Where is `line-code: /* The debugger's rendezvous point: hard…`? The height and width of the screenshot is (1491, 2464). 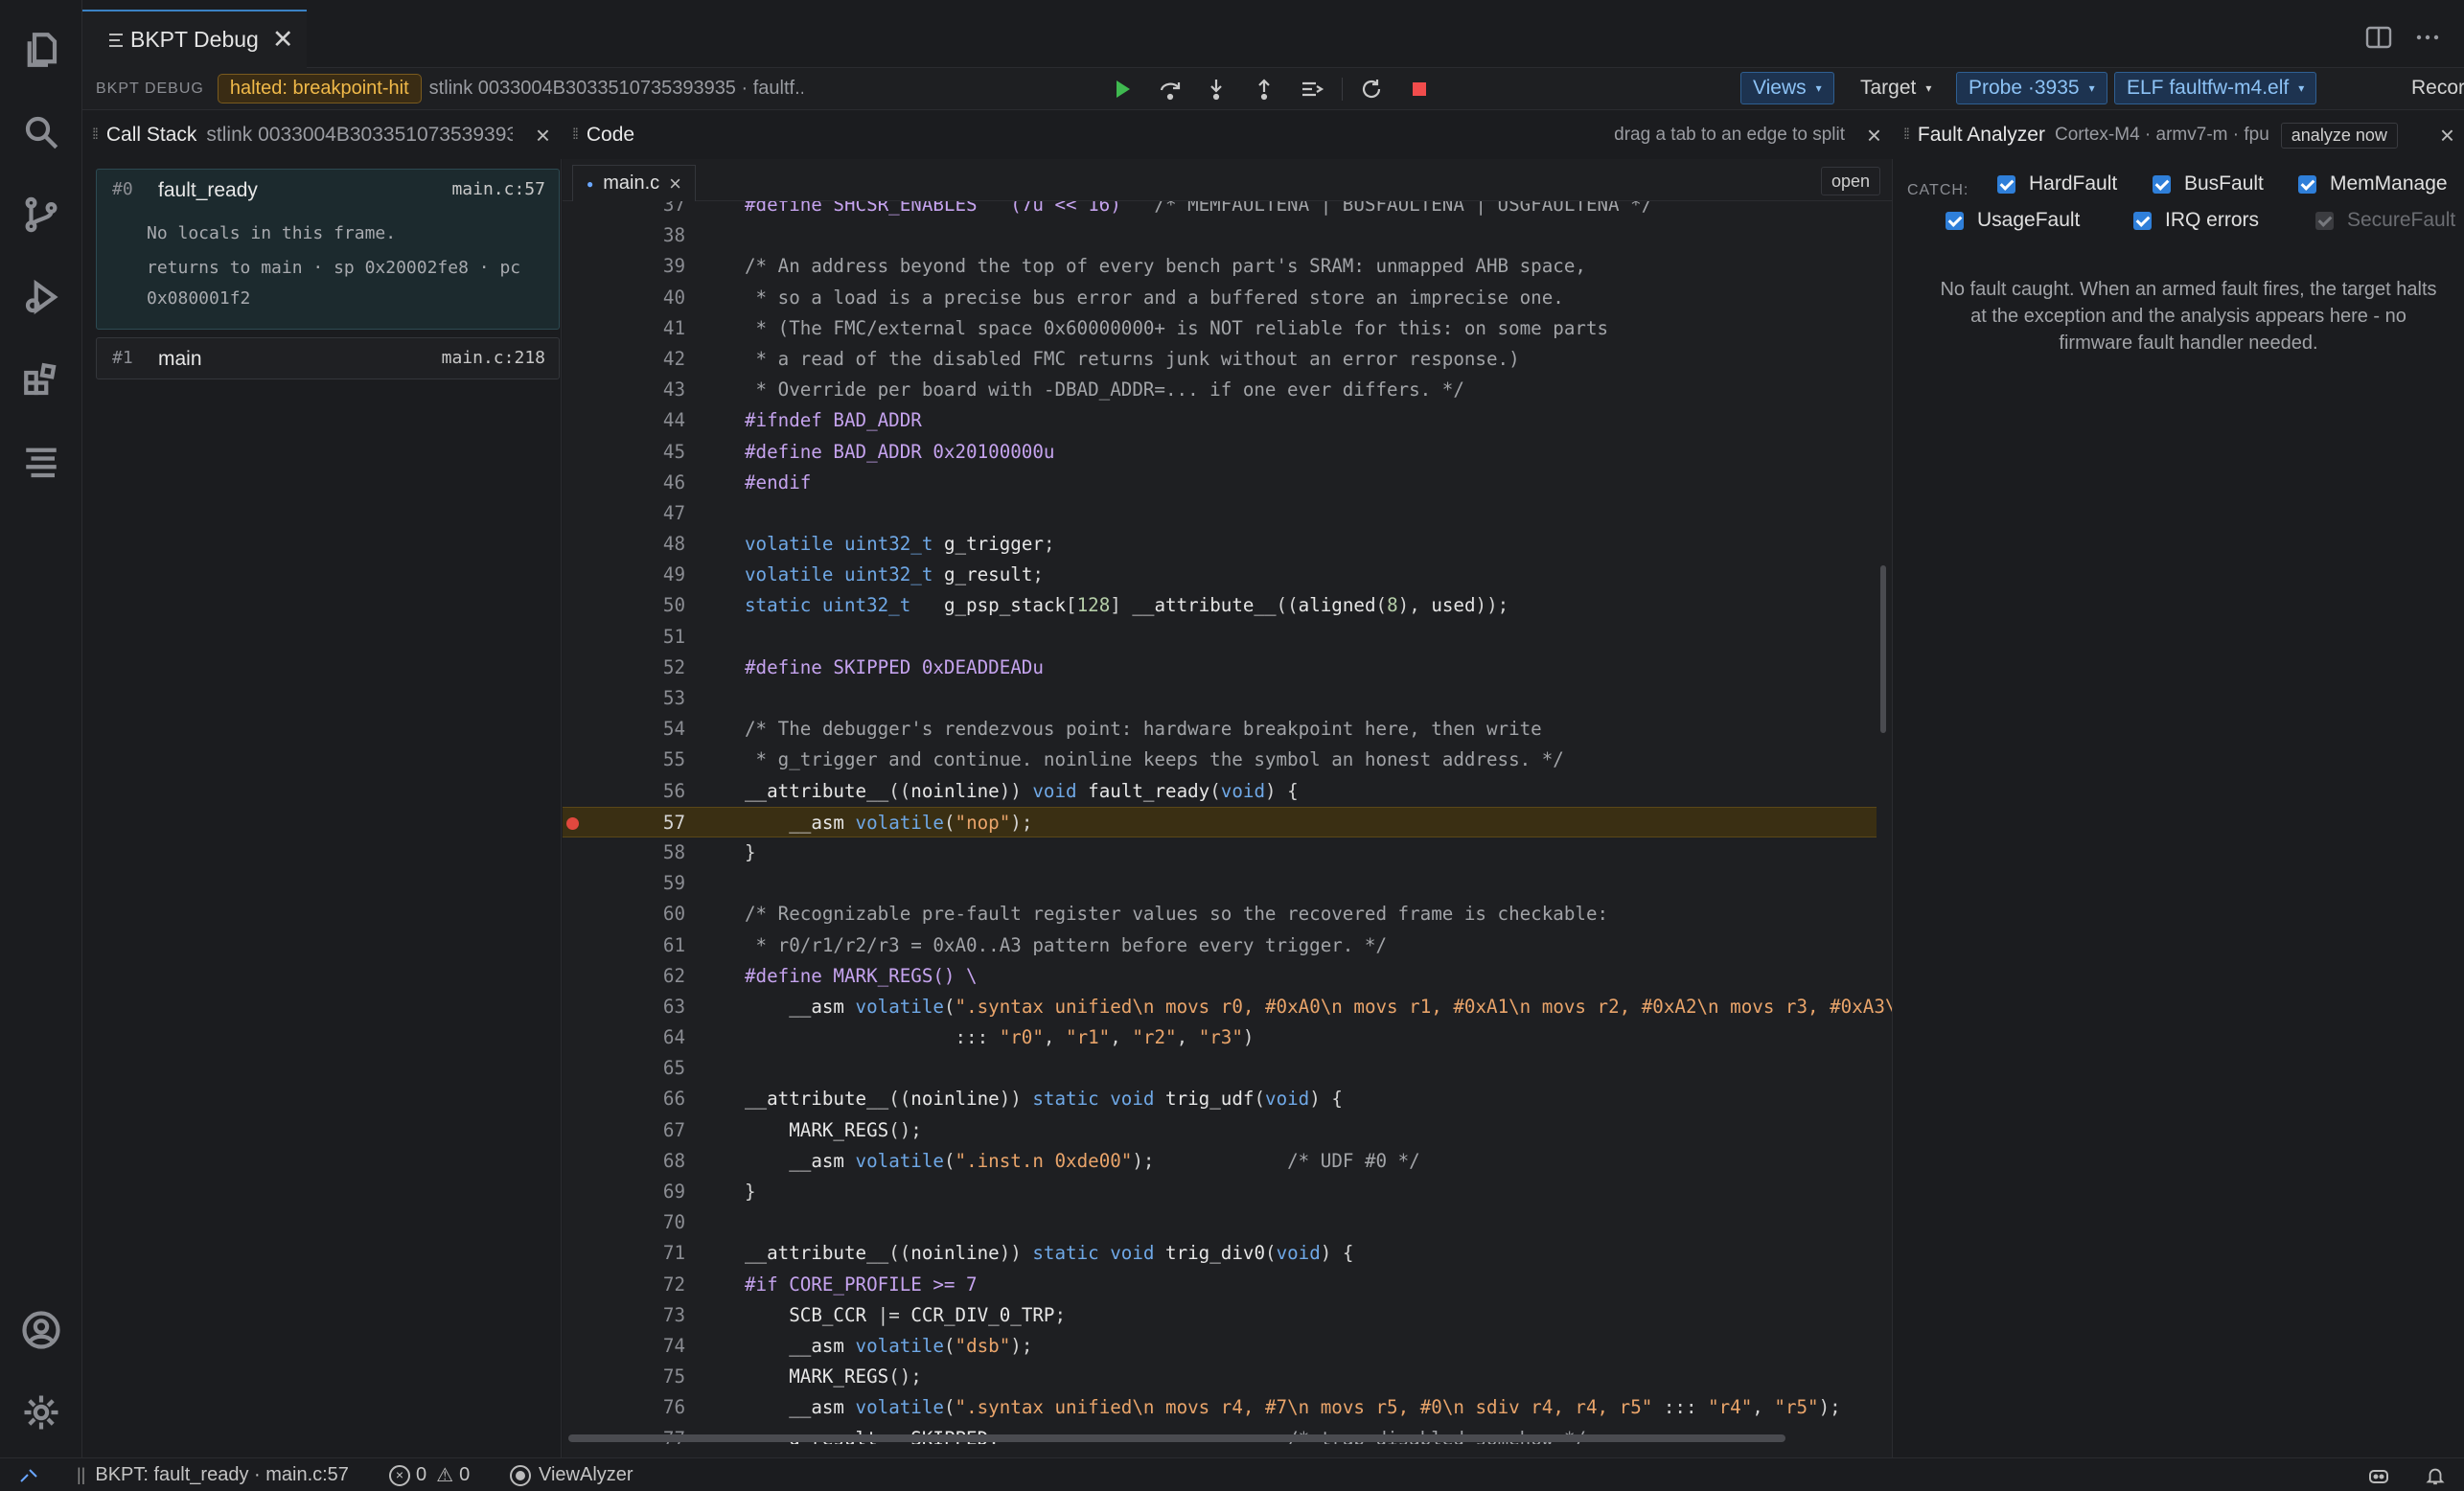
line-code: /* The debugger's rendezvous point: hard… is located at coordinates (1143, 729).